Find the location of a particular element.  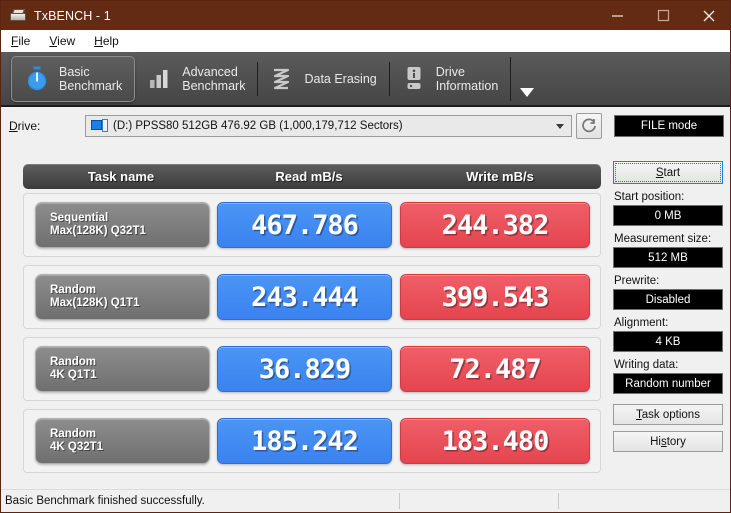

write-value-cell: 183.480 is located at coordinates (495, 441).